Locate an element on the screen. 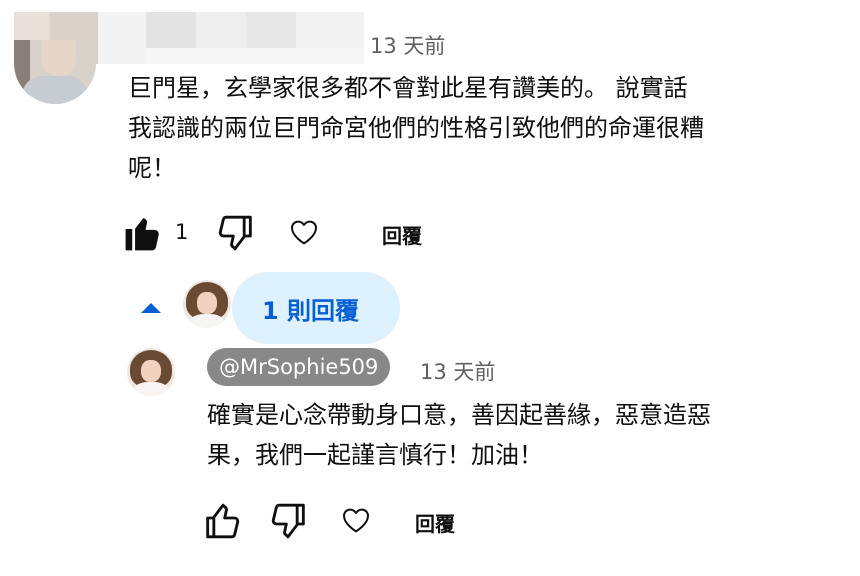 The image size is (860, 576). replier-avatar-thumbnail is located at coordinates (207, 304).